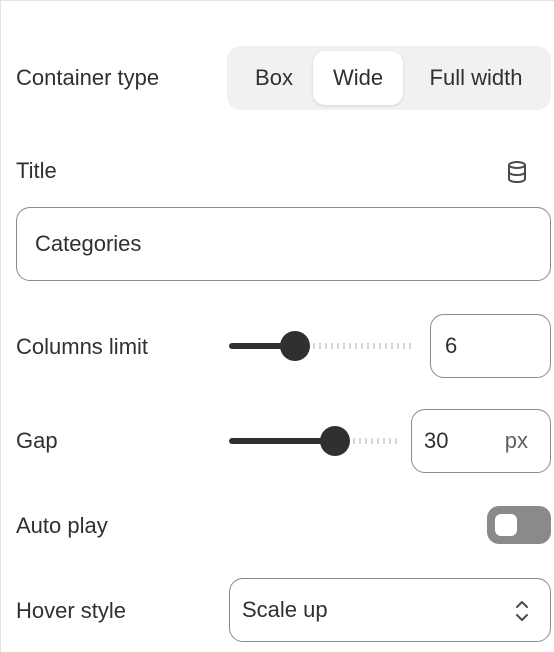  What do you see at coordinates (490, 346) in the screenshot?
I see `columns-limit-input: 6` at bounding box center [490, 346].